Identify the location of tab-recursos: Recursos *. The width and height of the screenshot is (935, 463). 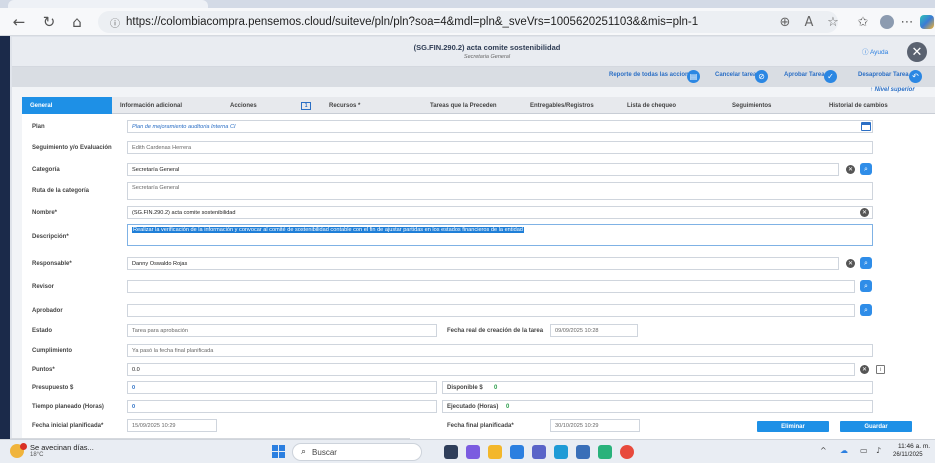
(344, 105).